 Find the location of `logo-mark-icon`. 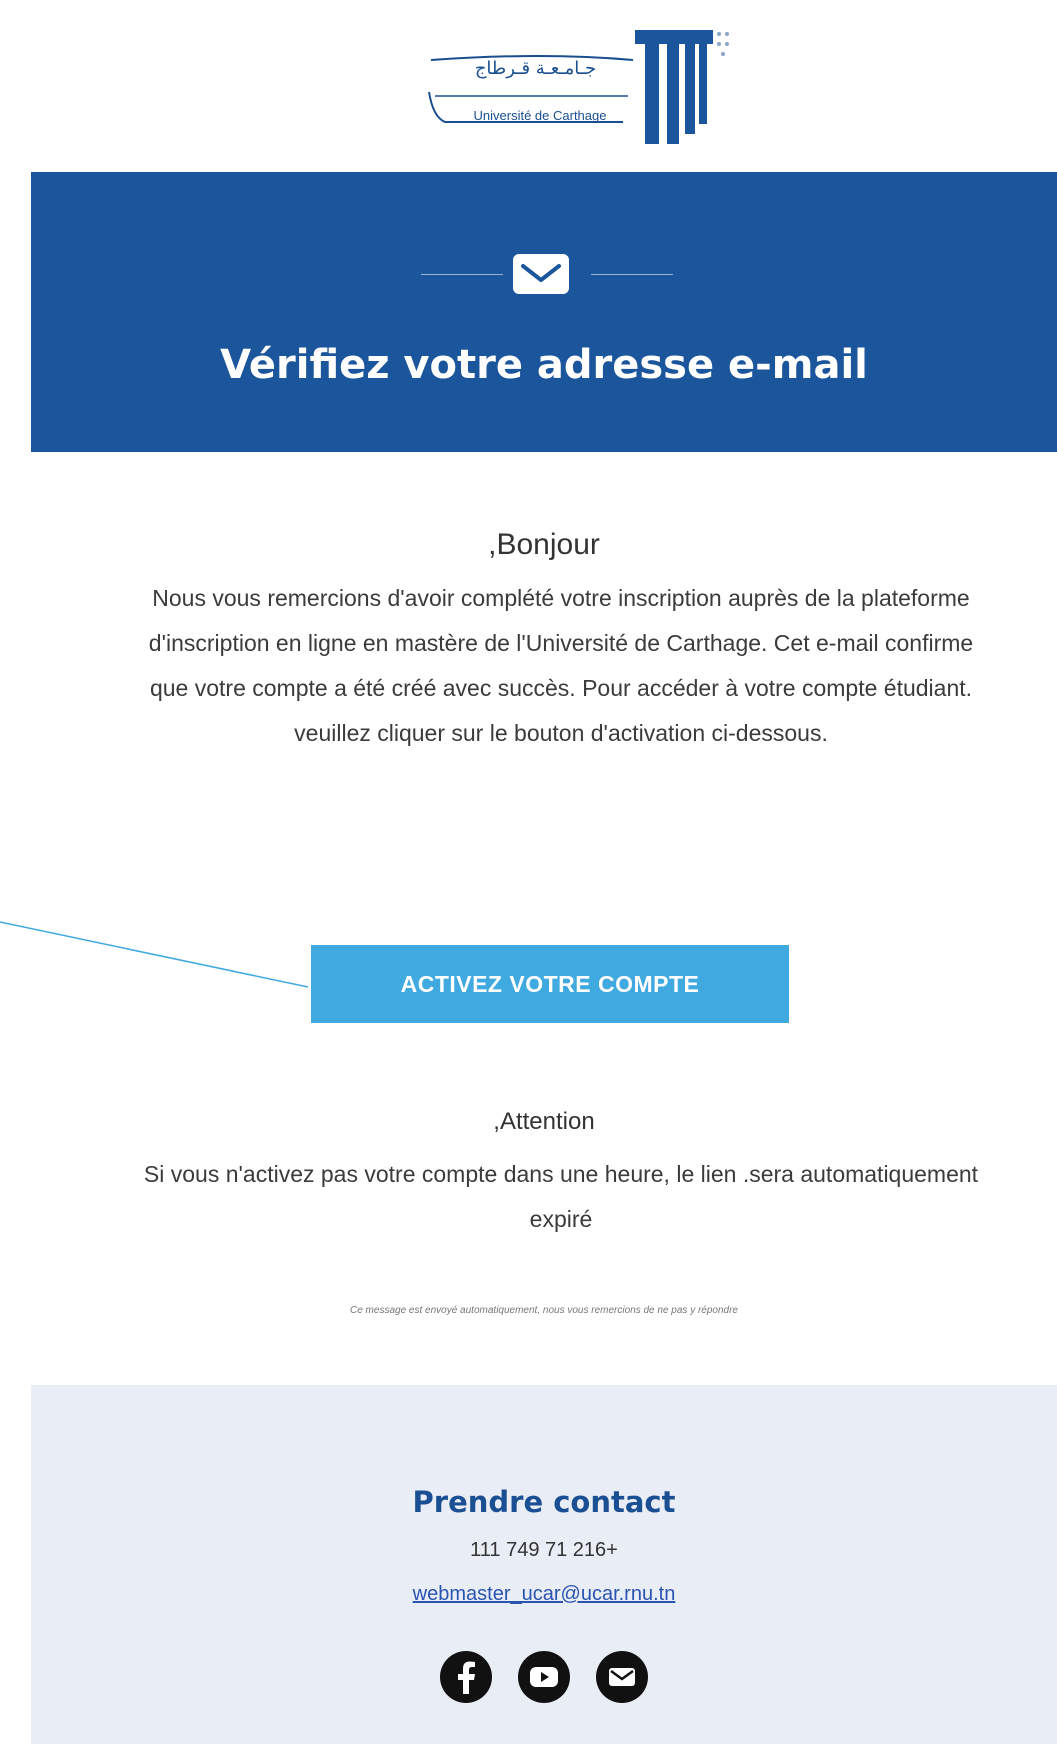

logo-mark-icon is located at coordinates (578, 87).